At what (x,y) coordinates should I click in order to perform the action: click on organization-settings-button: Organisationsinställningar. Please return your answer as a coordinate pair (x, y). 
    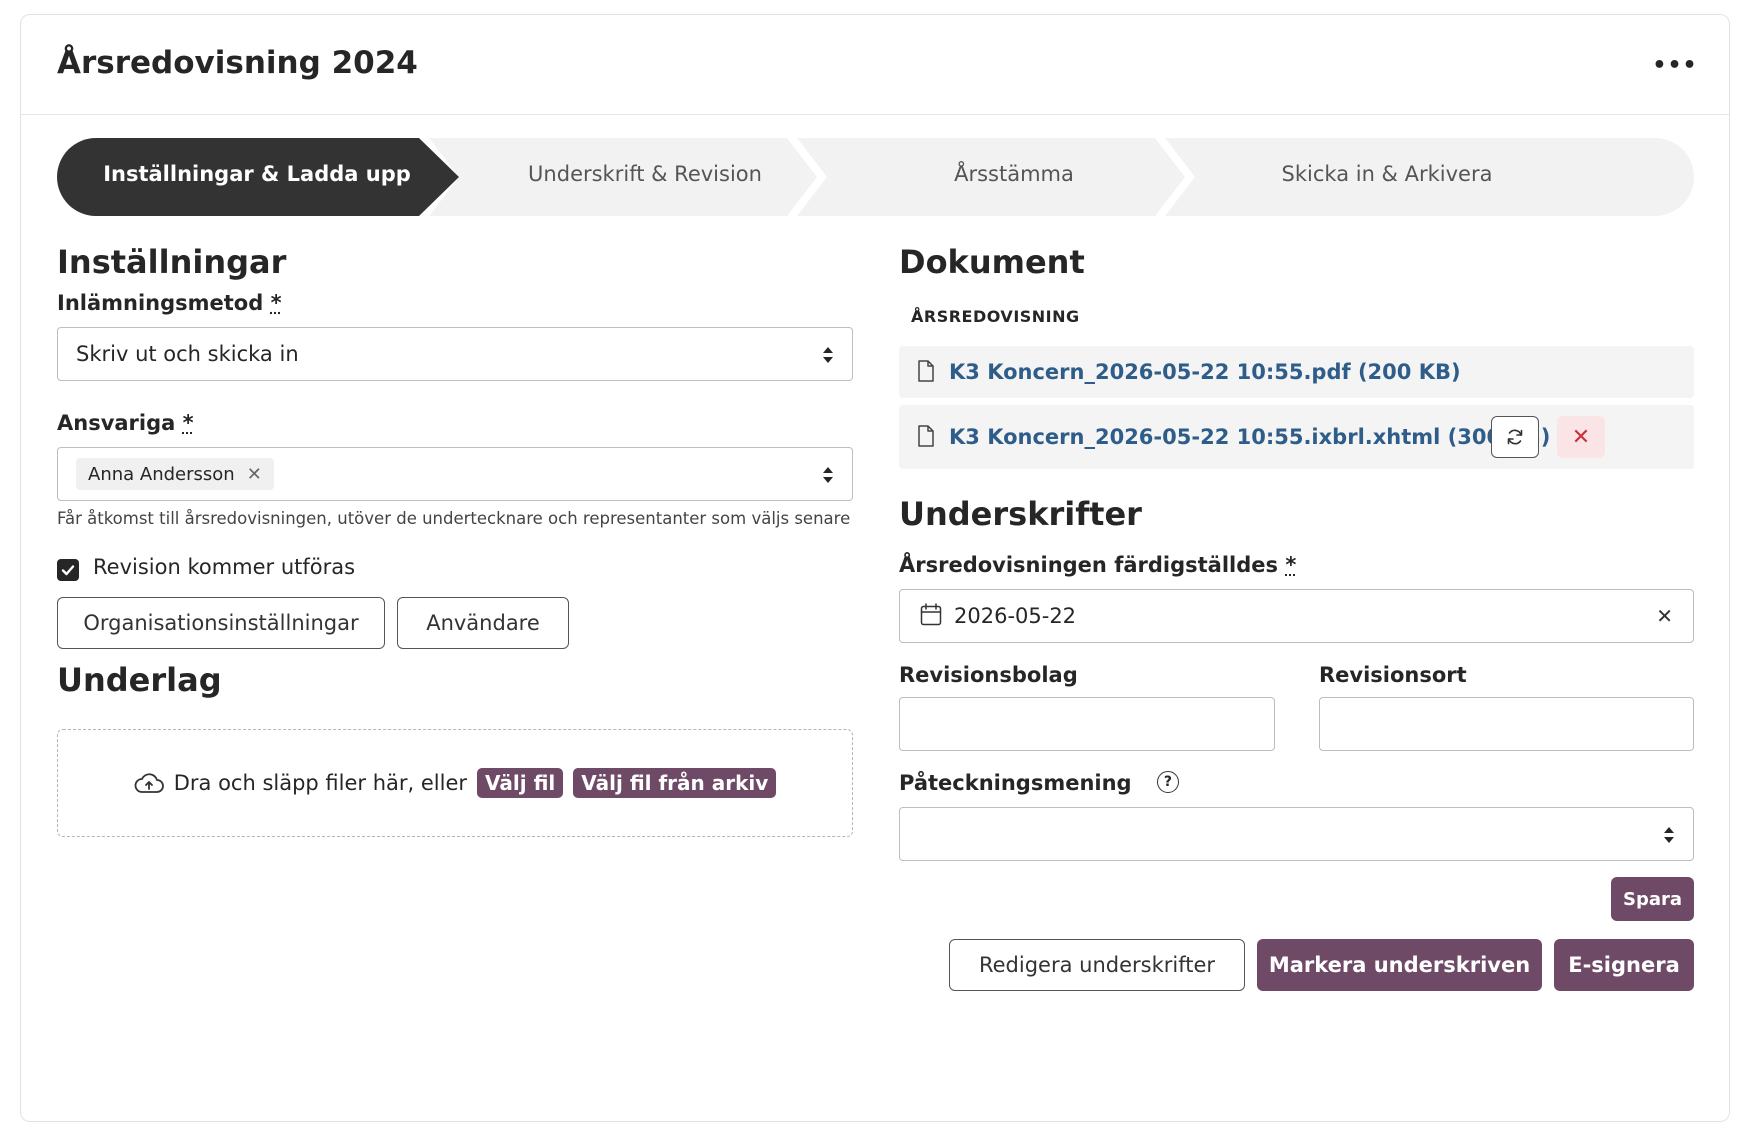
    Looking at the image, I should click on (221, 623).